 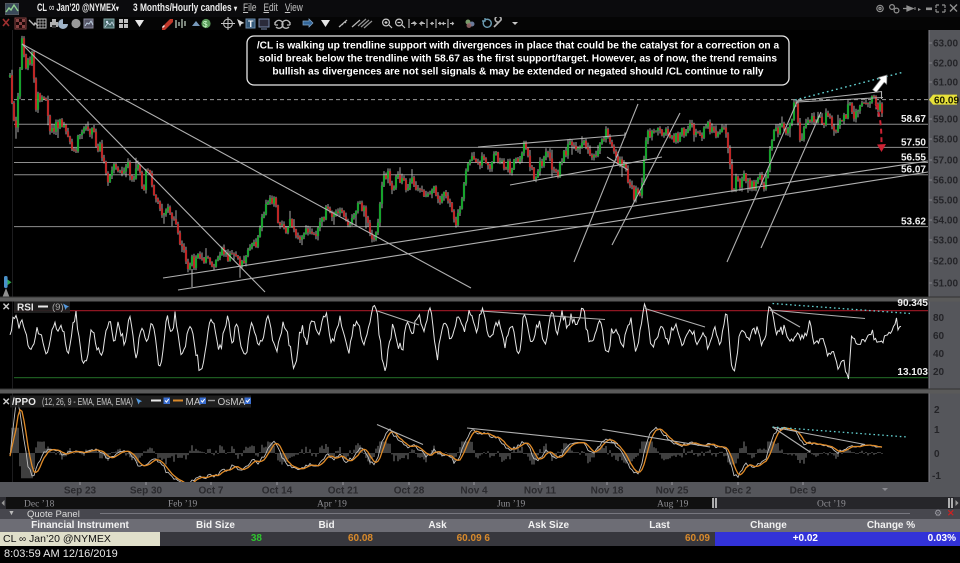 I want to click on svg-text: 62.00, so click(x=945, y=64).